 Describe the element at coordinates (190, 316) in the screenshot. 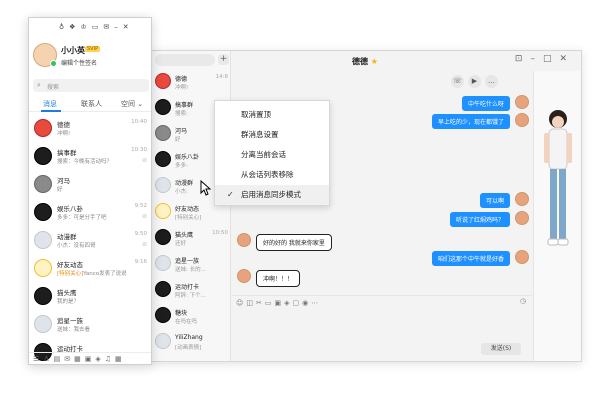

I see `list-item: 糖块 在吗在吗` at that location.